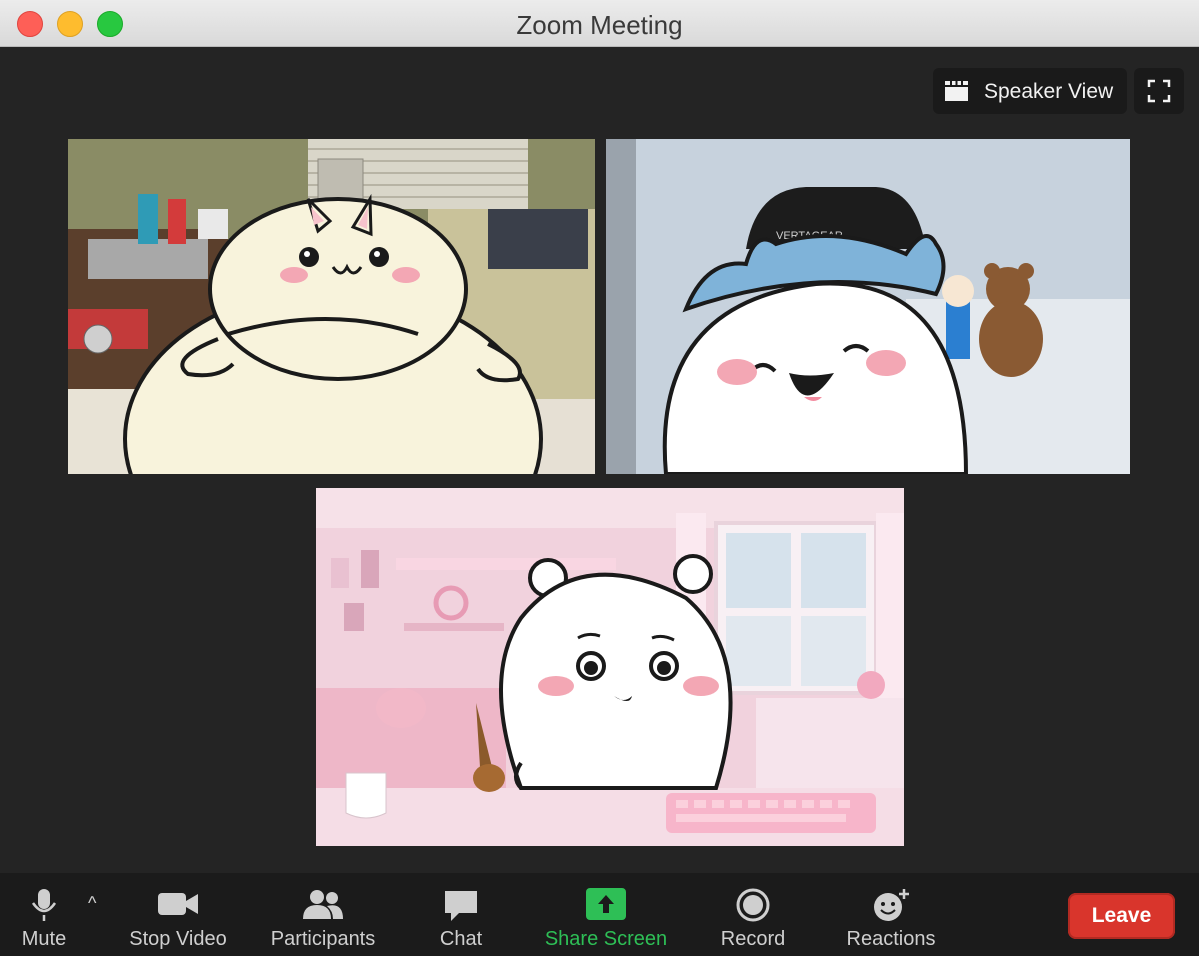  Describe the element at coordinates (178, 904) in the screenshot. I see `video-camera-icon` at that location.